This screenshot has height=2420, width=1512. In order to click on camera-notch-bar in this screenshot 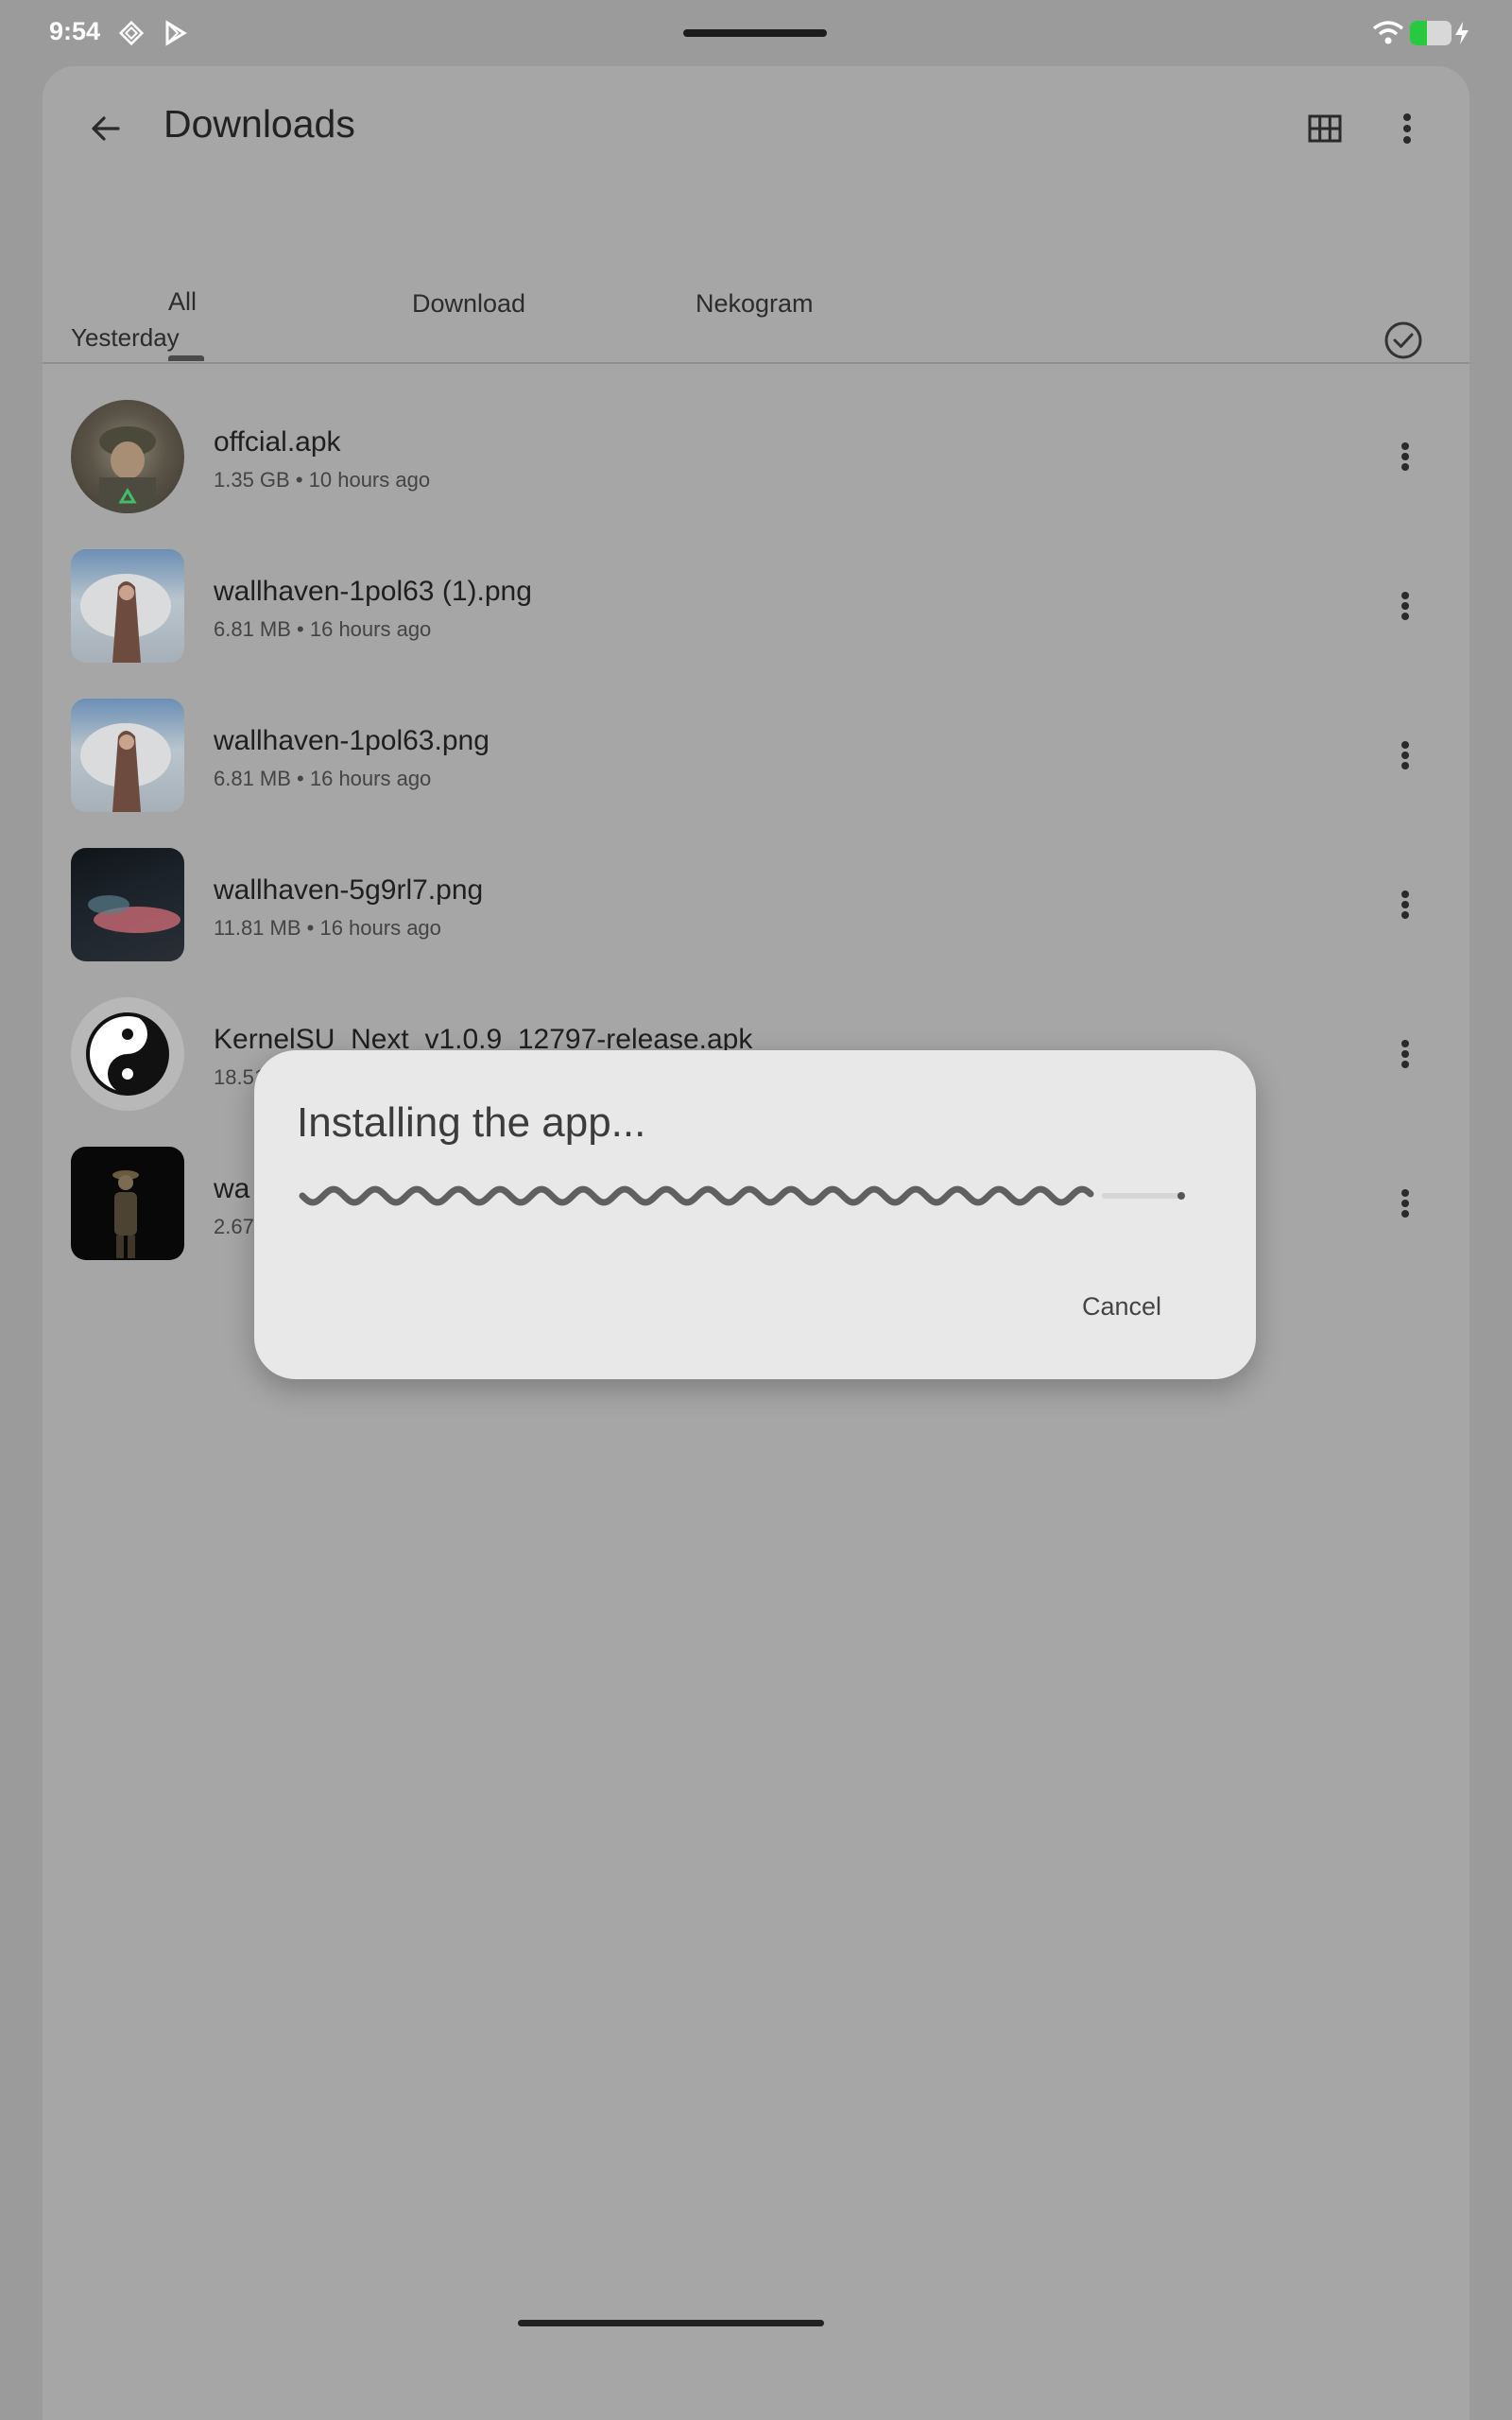, I will do `click(755, 33)`.